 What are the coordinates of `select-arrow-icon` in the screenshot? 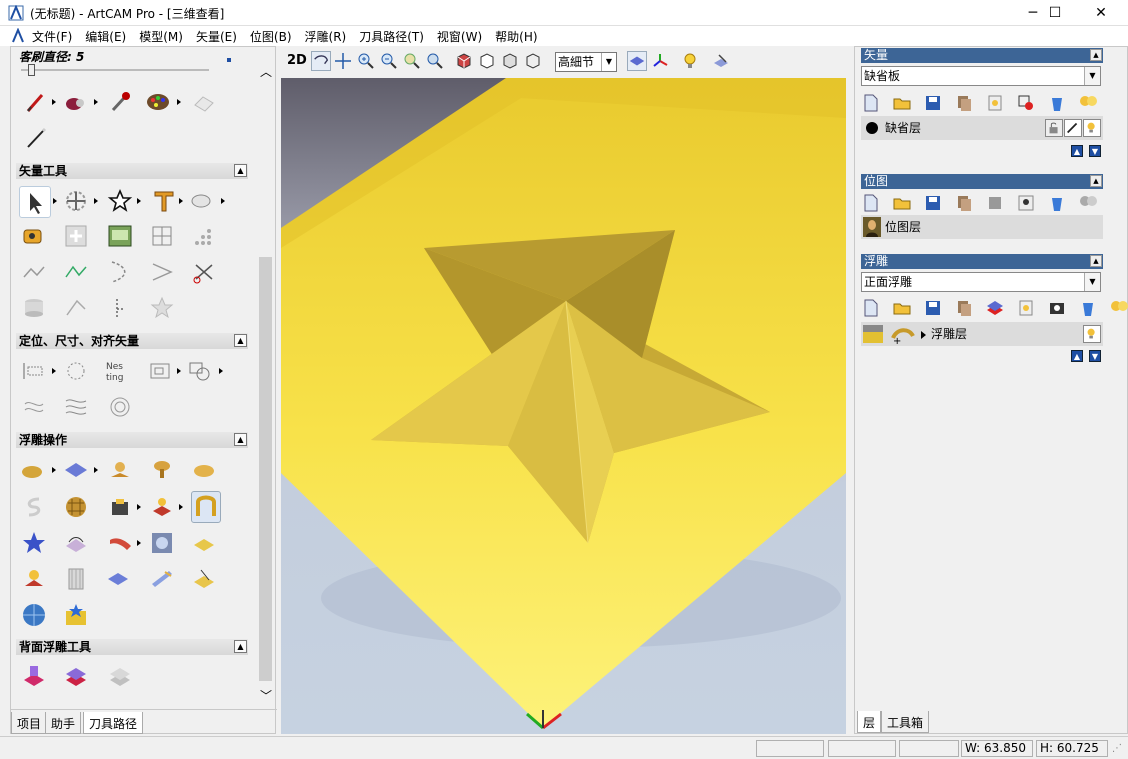 It's located at (35, 202).